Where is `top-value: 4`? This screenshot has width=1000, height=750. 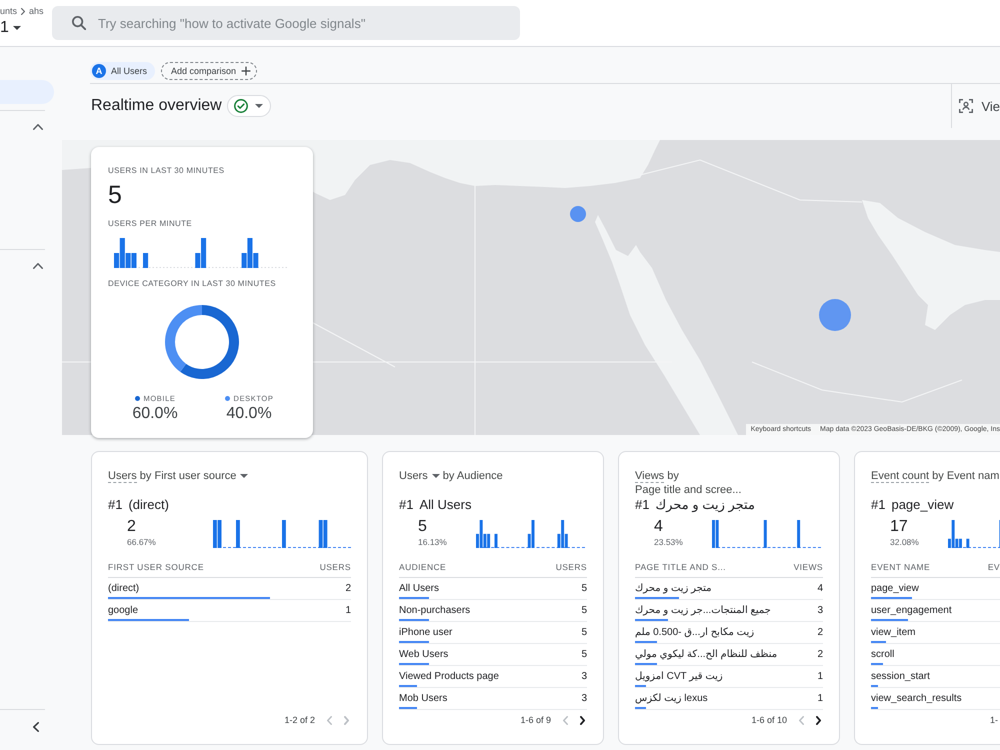
top-value: 4 is located at coordinates (659, 527).